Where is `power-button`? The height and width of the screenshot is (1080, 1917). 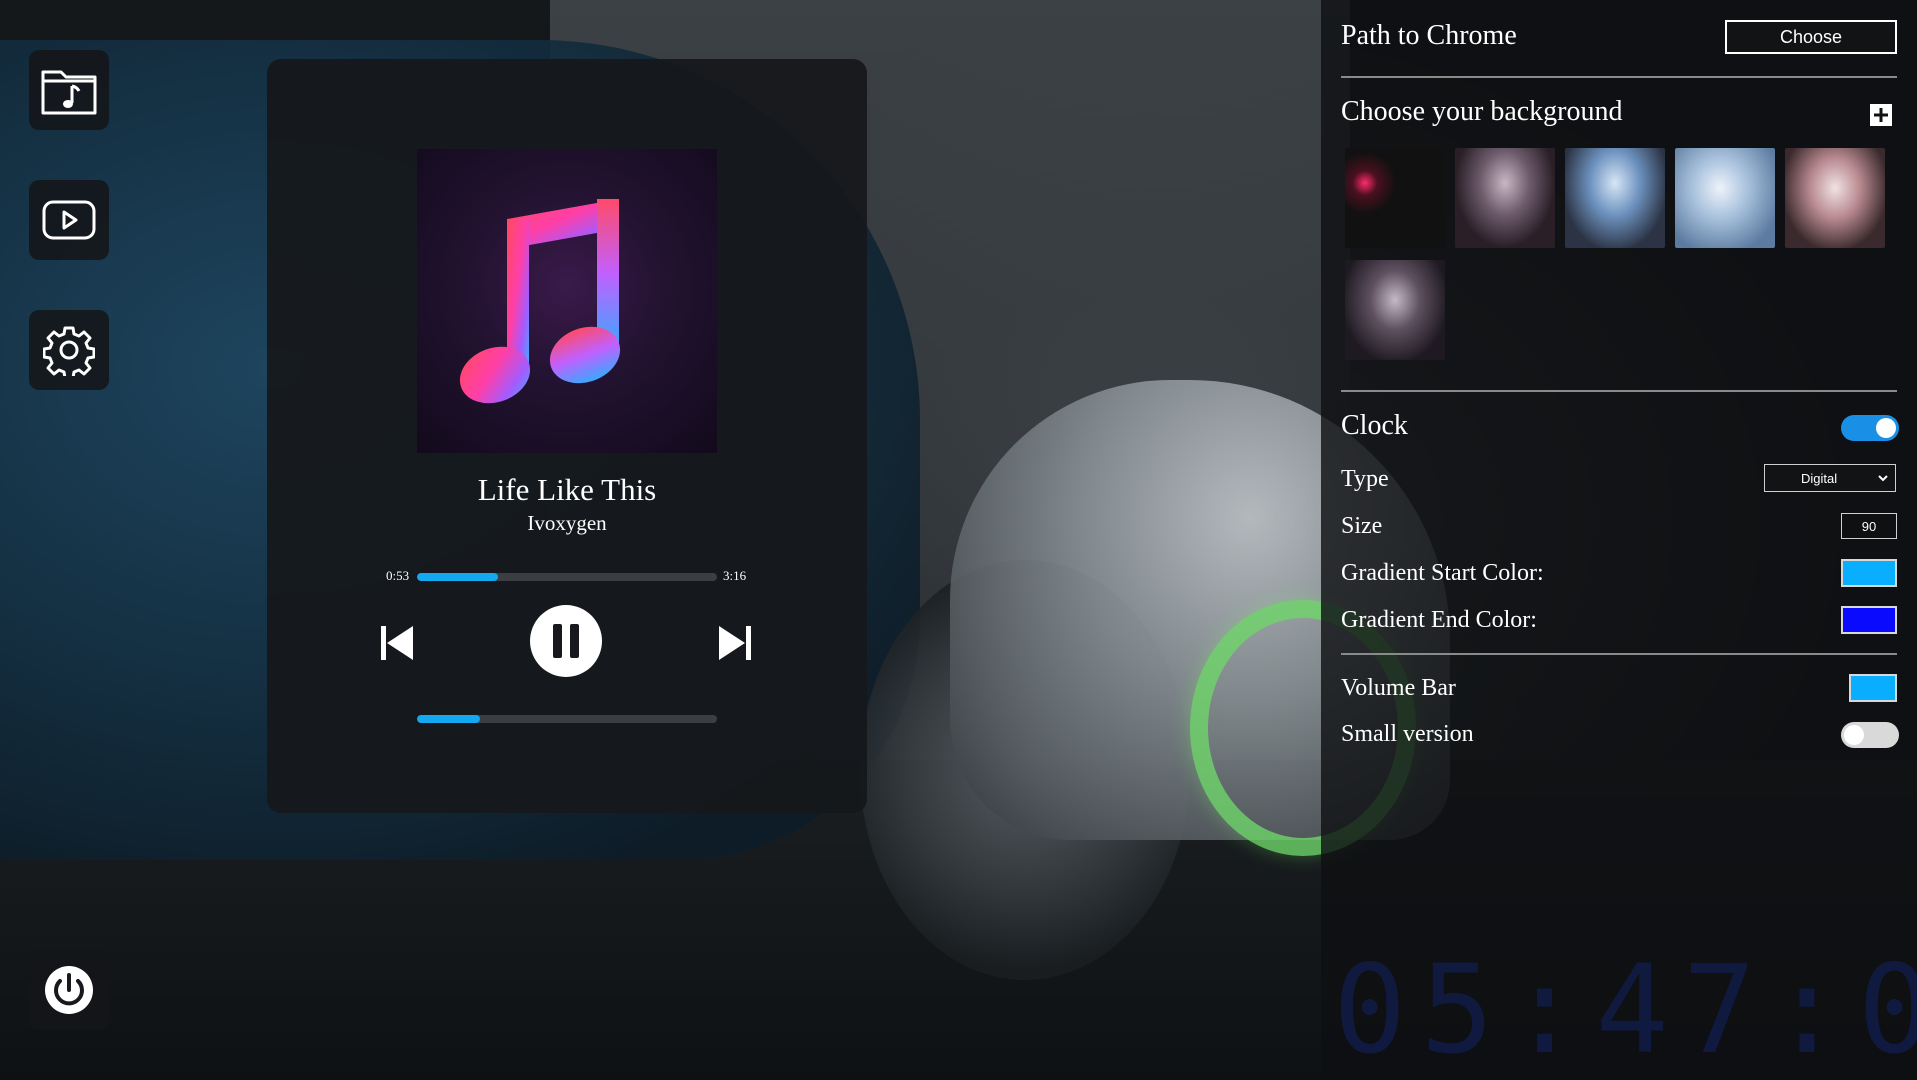 power-button is located at coordinates (69, 990).